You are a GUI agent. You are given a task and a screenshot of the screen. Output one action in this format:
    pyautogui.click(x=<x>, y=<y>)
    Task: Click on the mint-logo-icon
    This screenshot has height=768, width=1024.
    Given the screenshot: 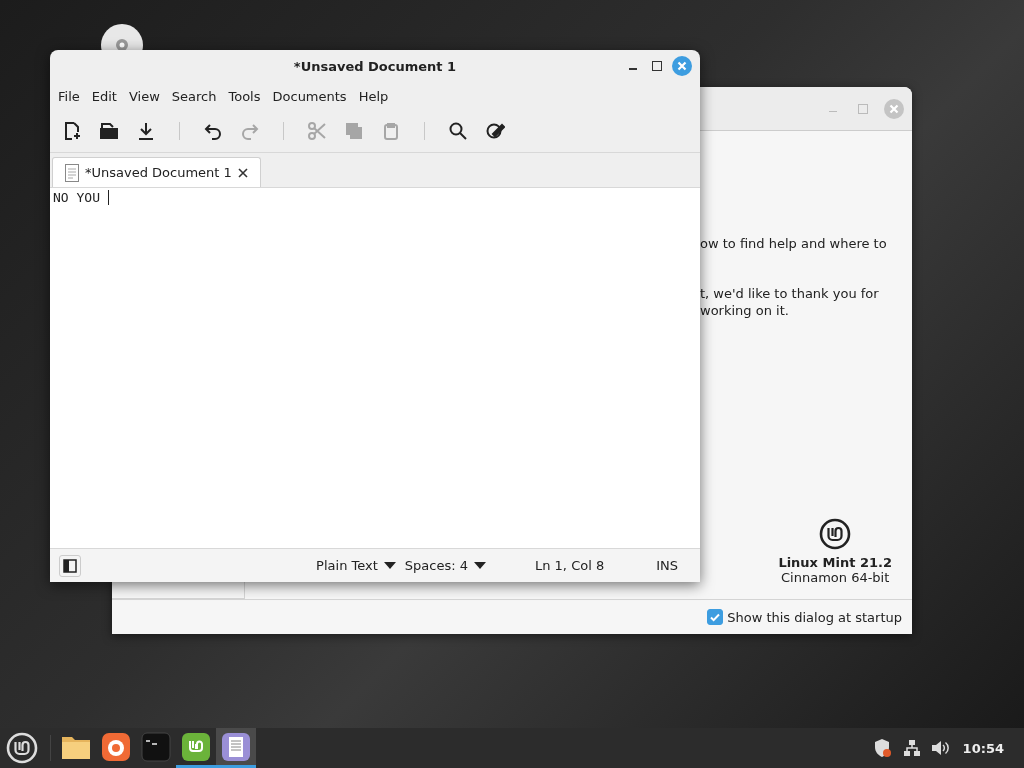 What is the action you would take?
    pyautogui.click(x=835, y=534)
    